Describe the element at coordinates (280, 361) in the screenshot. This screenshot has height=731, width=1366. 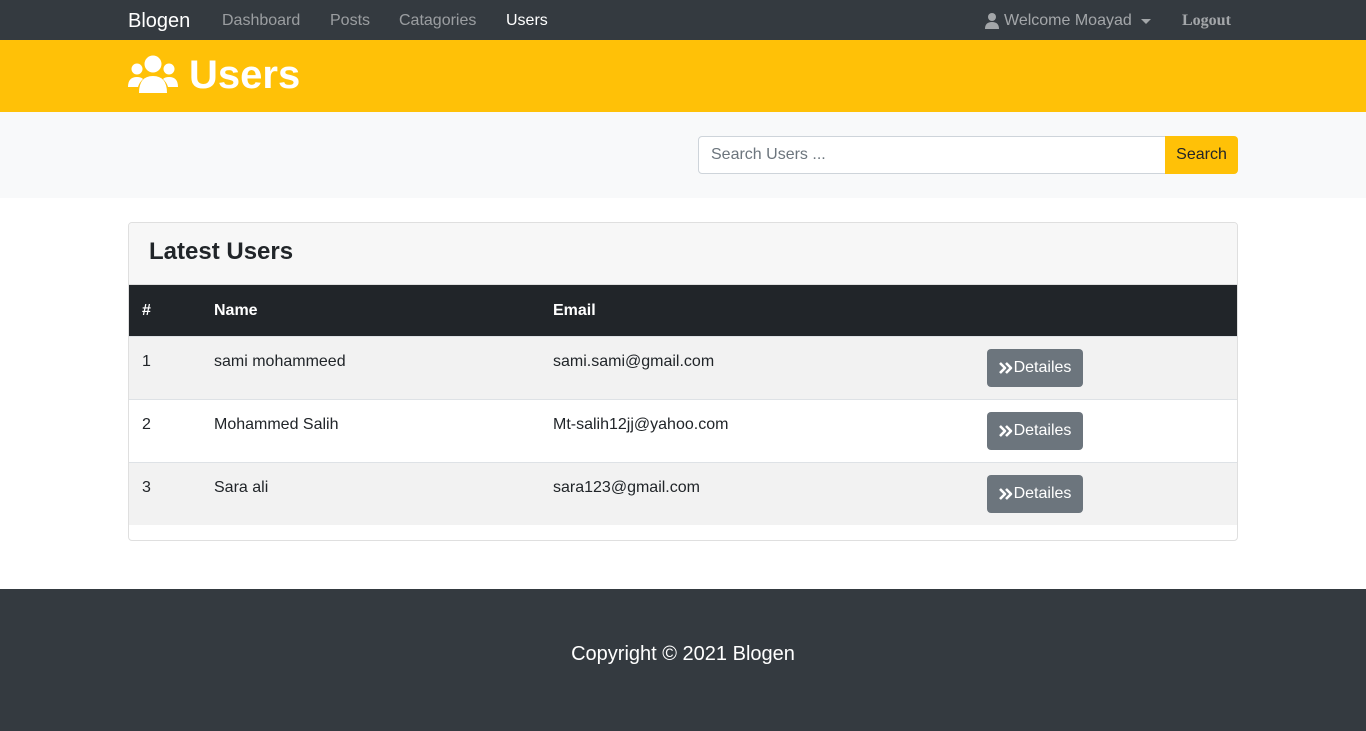
I see `row-name: sami mohammeed` at that location.